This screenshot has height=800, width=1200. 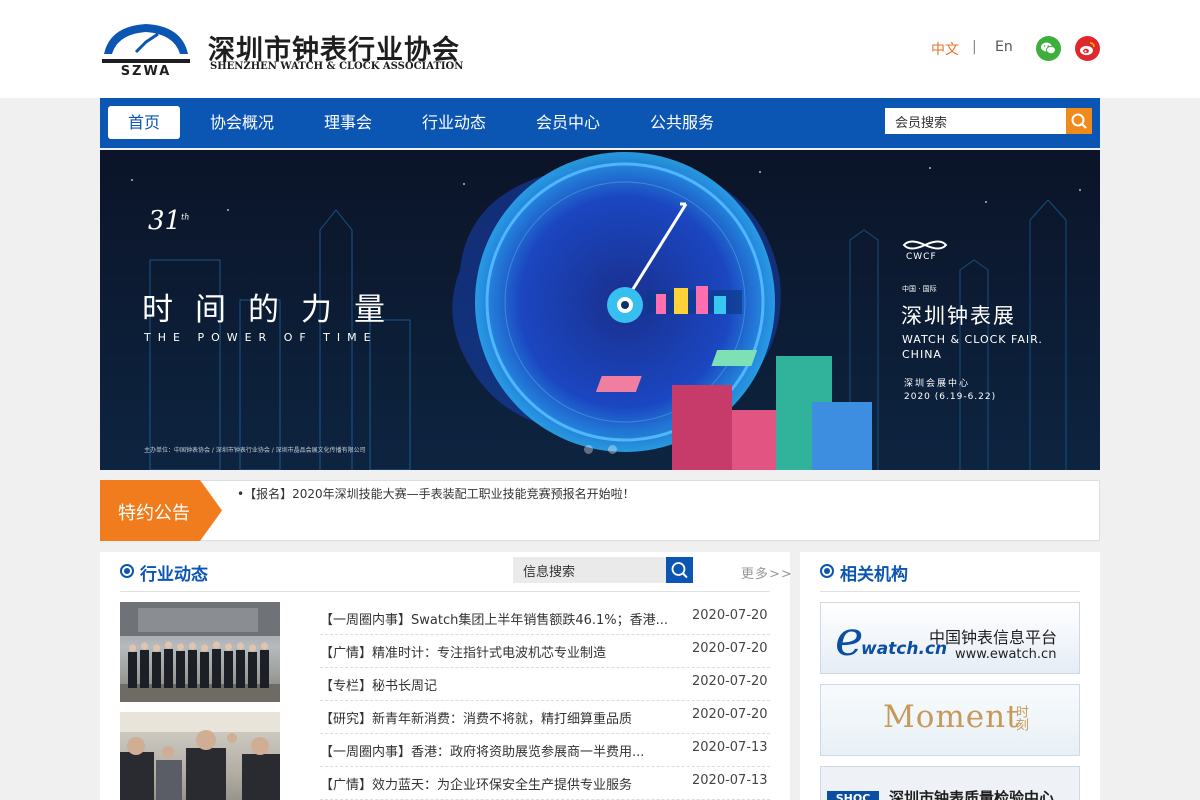 What do you see at coordinates (950, 572) in the screenshot?
I see `related-section-header: 相关机构` at bounding box center [950, 572].